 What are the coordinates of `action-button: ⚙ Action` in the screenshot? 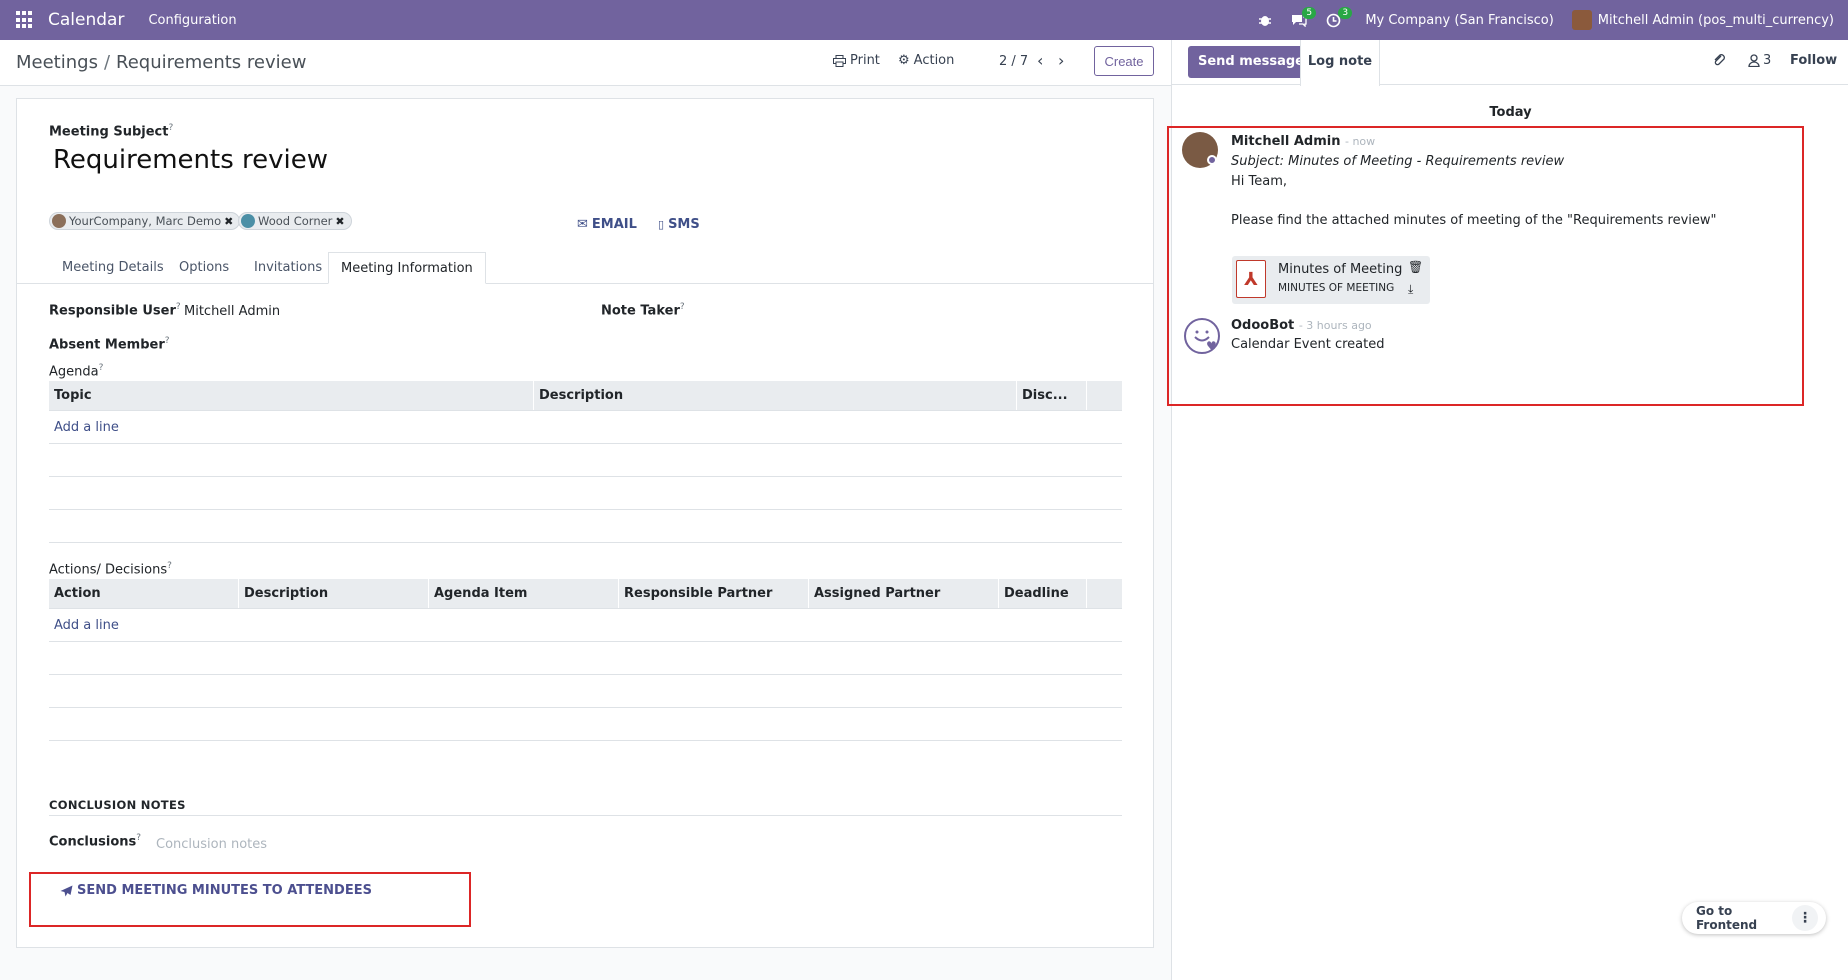 It's located at (926, 60).